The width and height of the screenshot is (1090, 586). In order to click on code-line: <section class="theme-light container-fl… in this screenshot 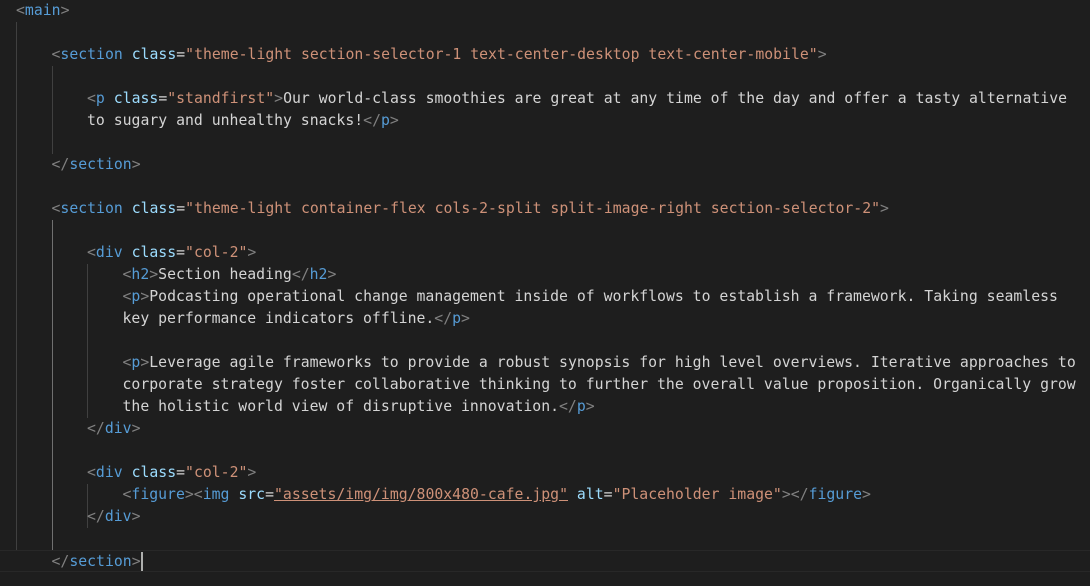, I will do `click(545, 209)`.